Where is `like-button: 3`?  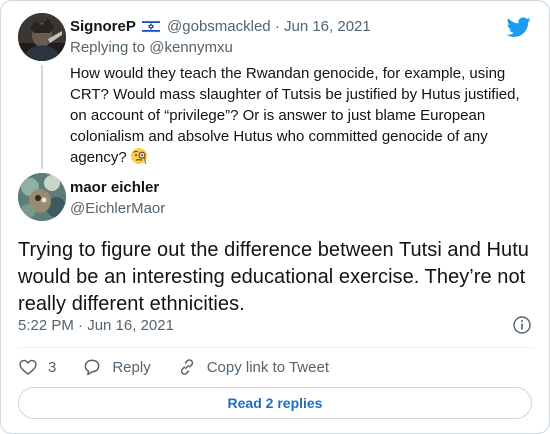 like-button: 3 is located at coordinates (37, 367).